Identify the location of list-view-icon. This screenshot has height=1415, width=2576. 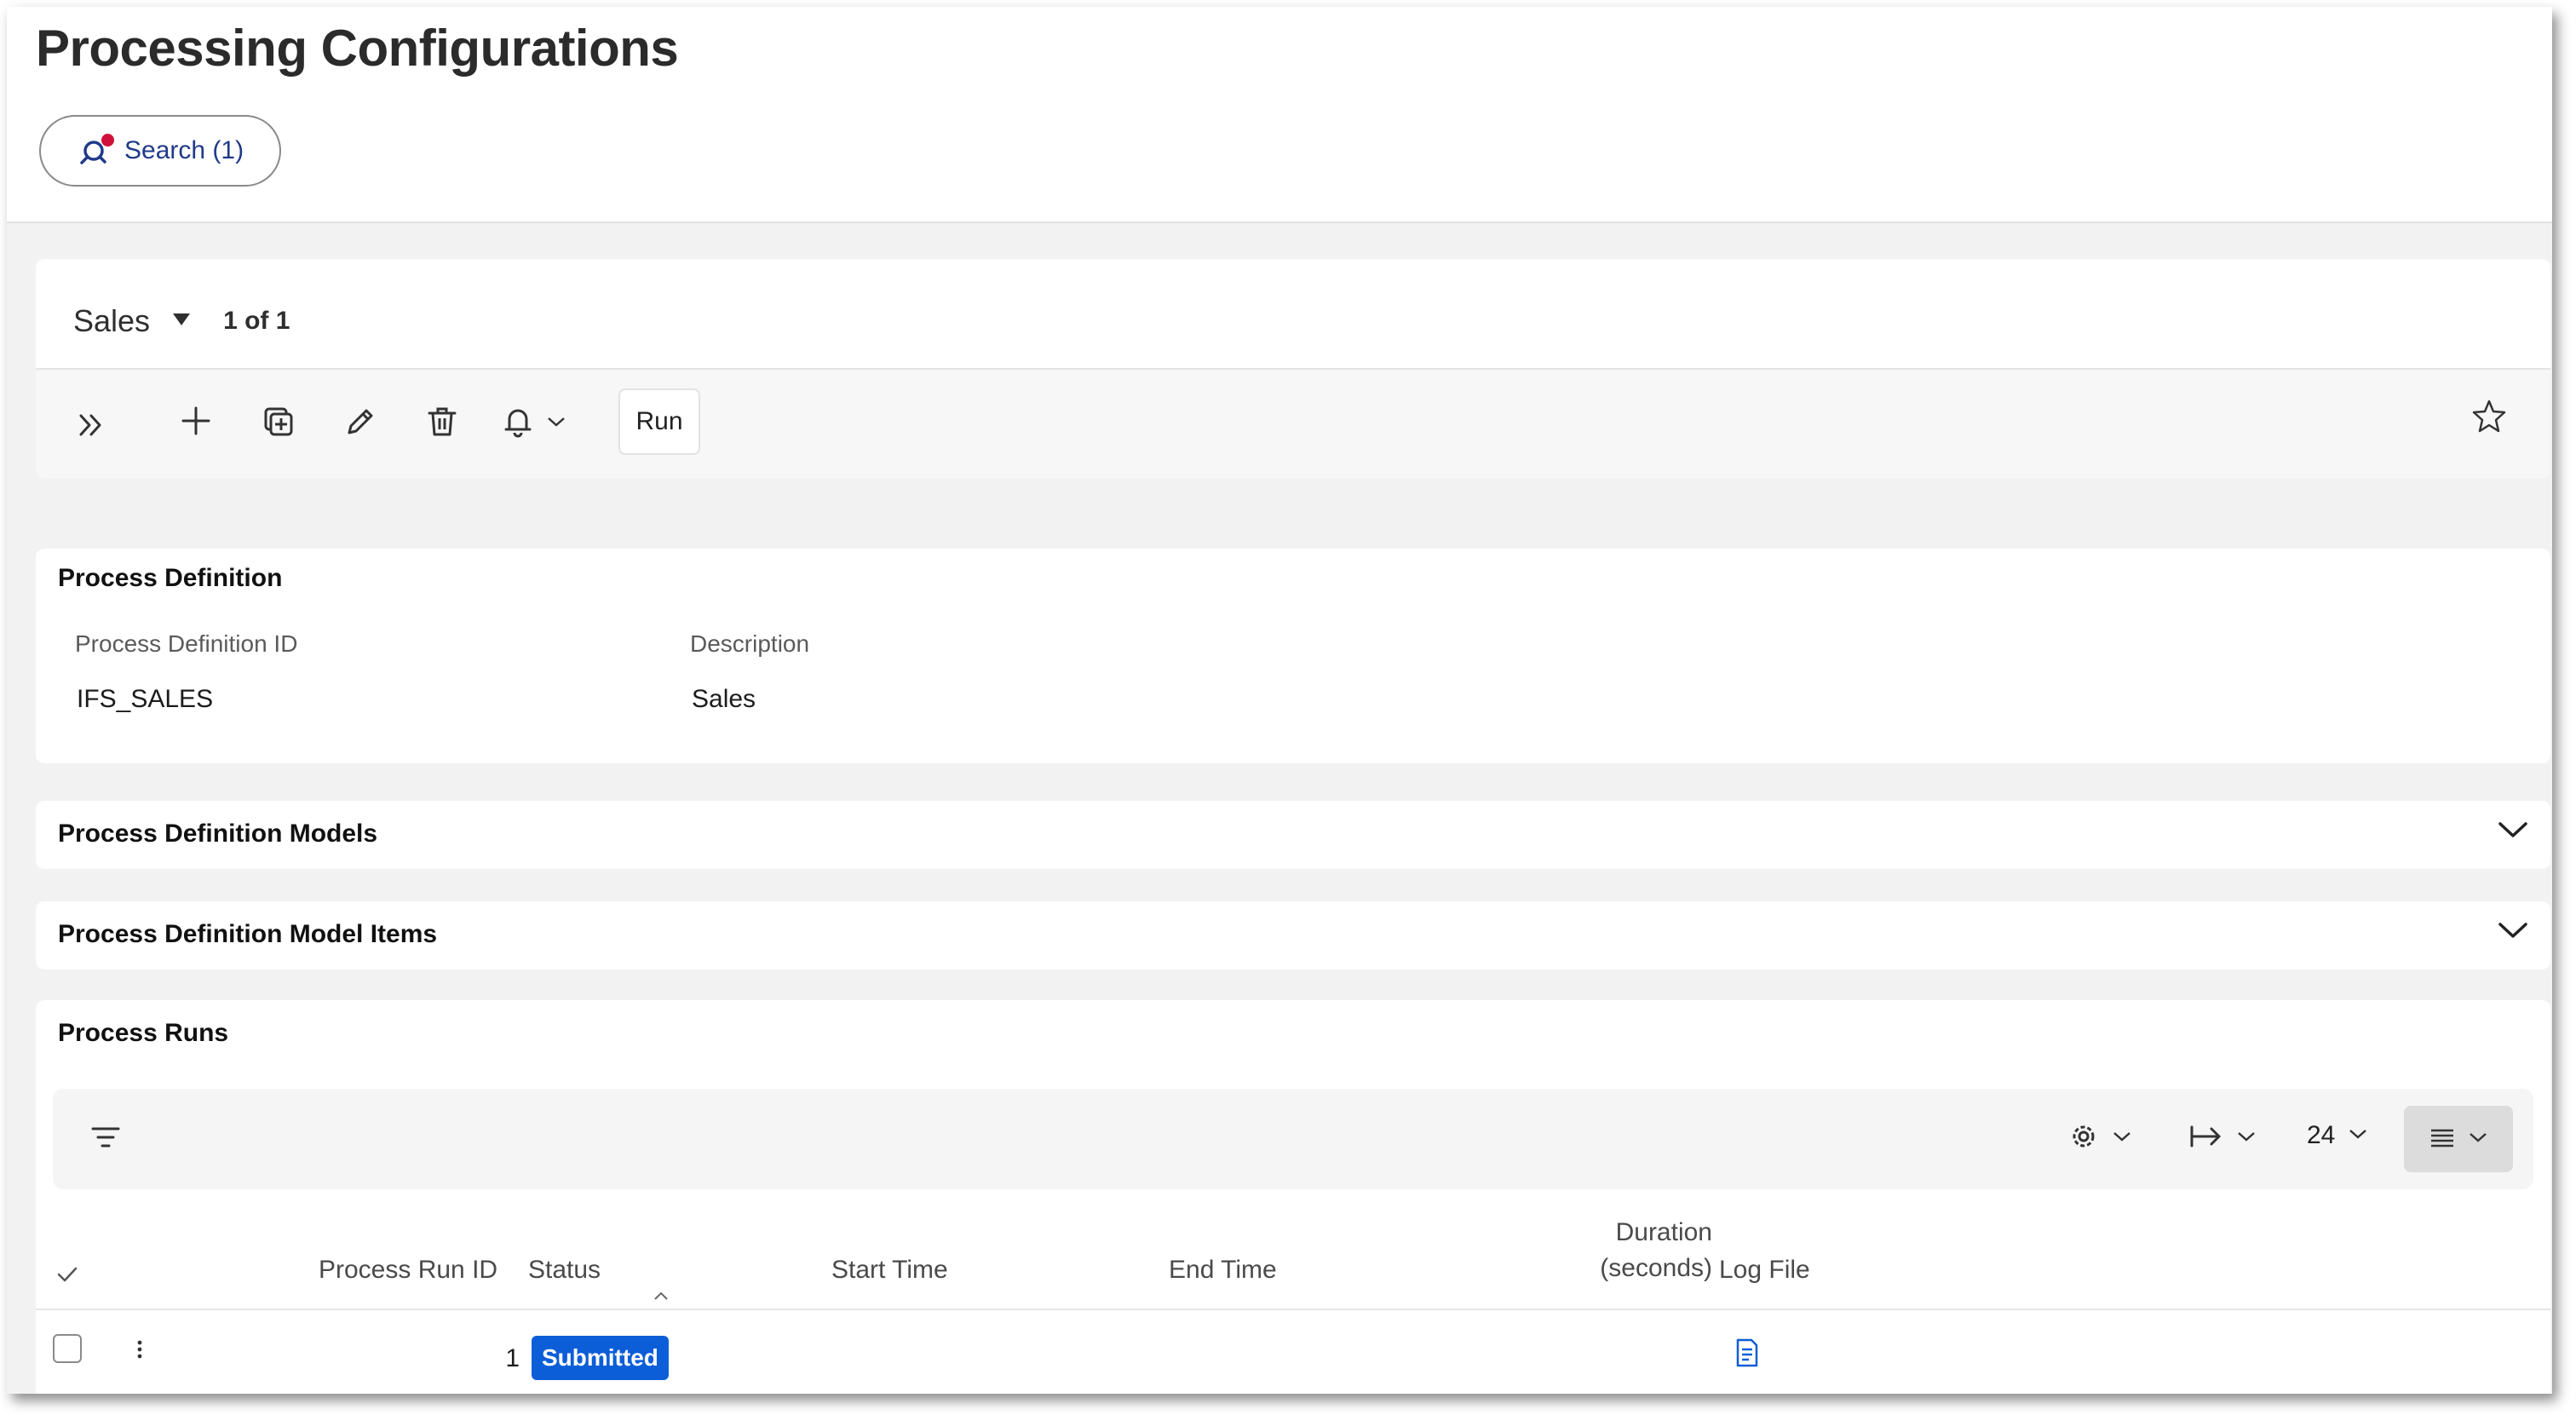
(2442, 1139).